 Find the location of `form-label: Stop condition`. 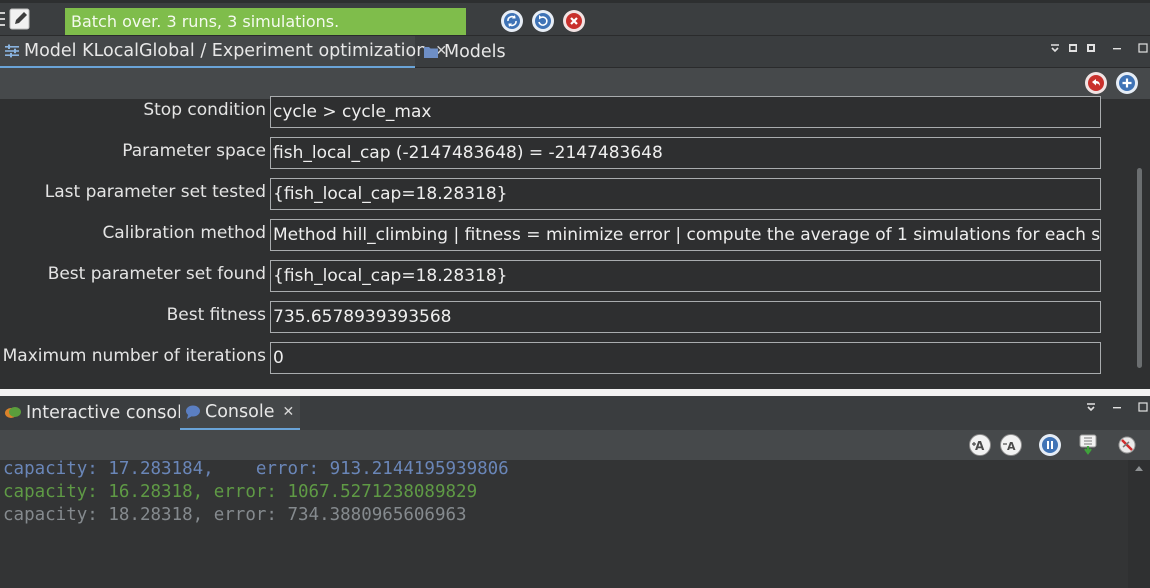

form-label: Stop condition is located at coordinates (204, 110).